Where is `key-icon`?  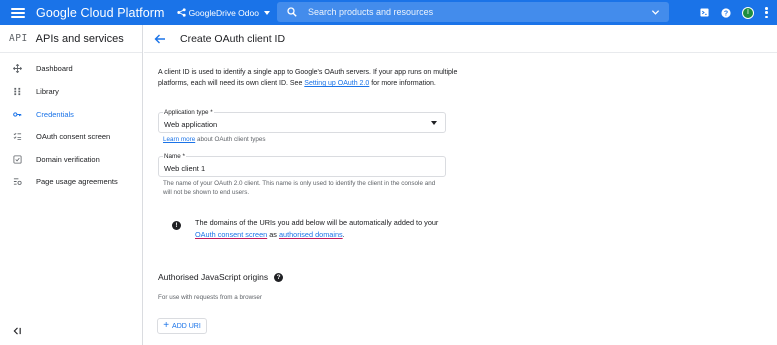 key-icon is located at coordinates (17, 114).